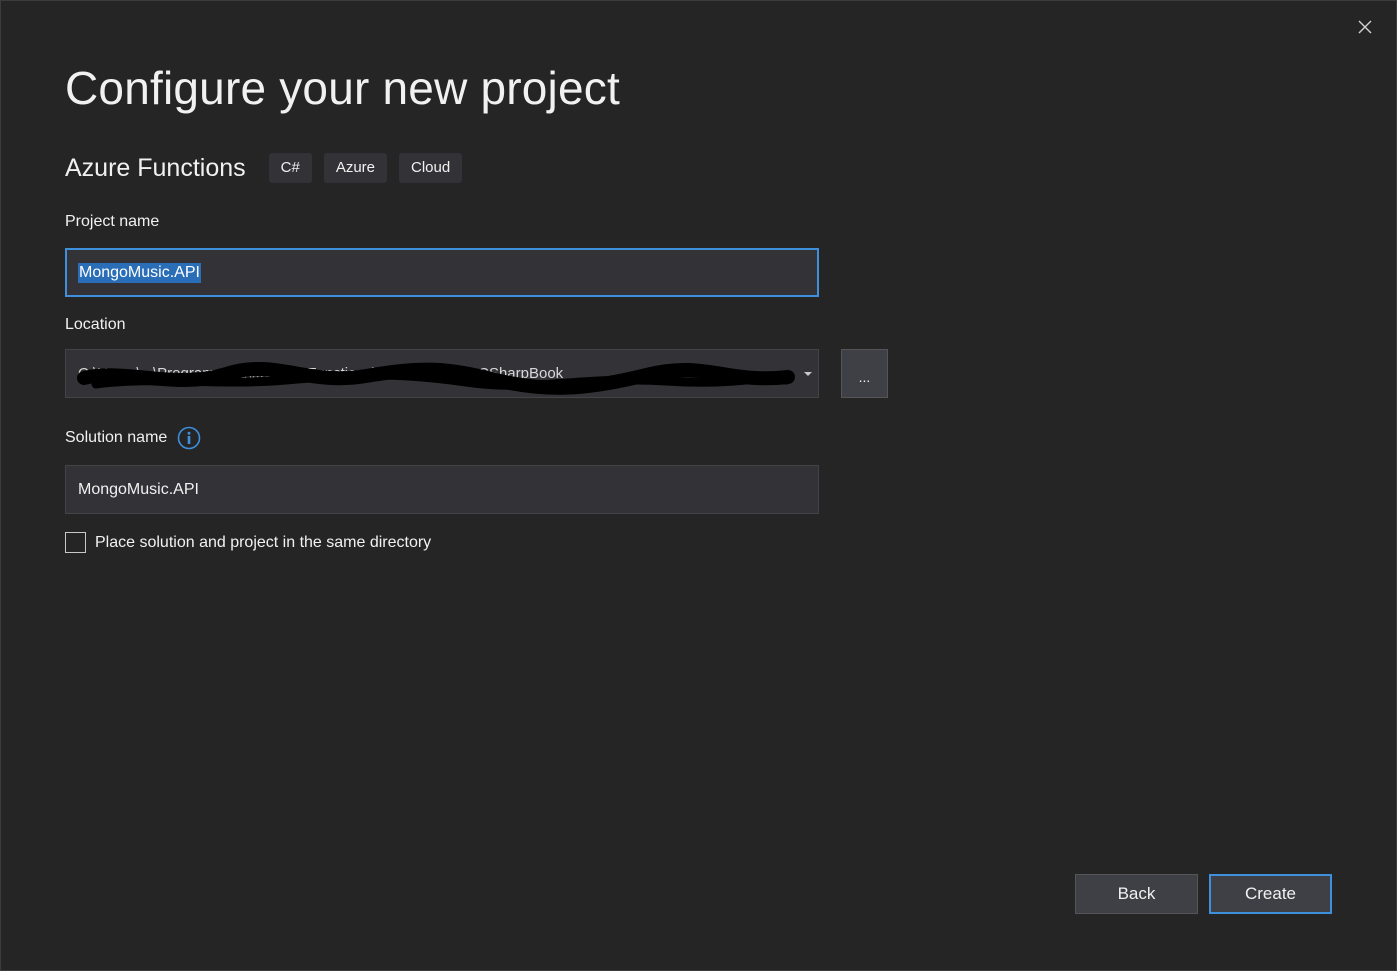  I want to click on chevron-down-icon, so click(808, 374).